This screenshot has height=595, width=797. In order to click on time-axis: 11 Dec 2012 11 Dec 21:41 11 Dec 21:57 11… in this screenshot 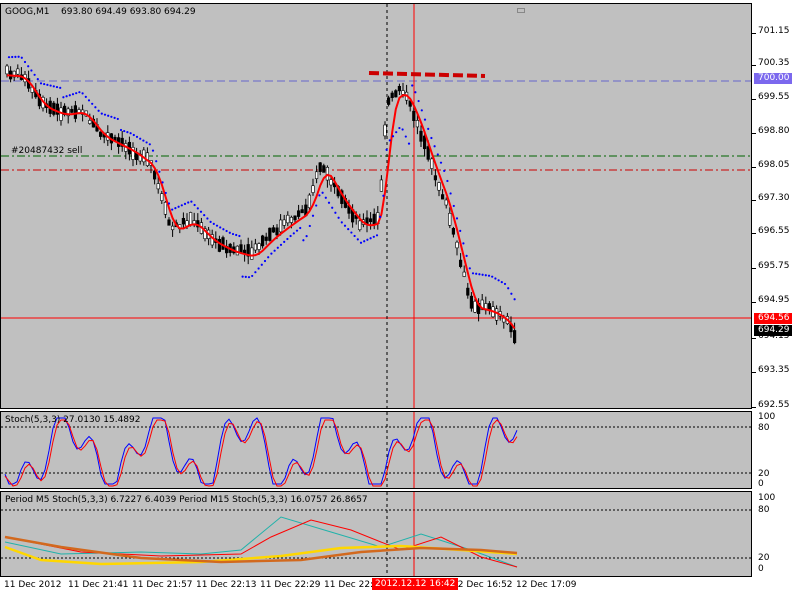, I will do `click(376, 586)`.